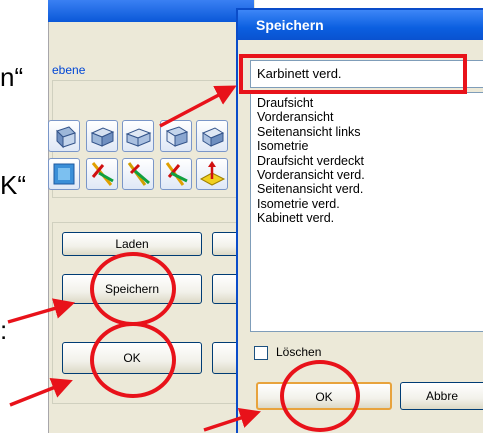 Image resolution: width=483 pixels, height=433 pixels. Describe the element at coordinates (198, 106) in the screenshot. I see `arrow-to-name-field` at that location.